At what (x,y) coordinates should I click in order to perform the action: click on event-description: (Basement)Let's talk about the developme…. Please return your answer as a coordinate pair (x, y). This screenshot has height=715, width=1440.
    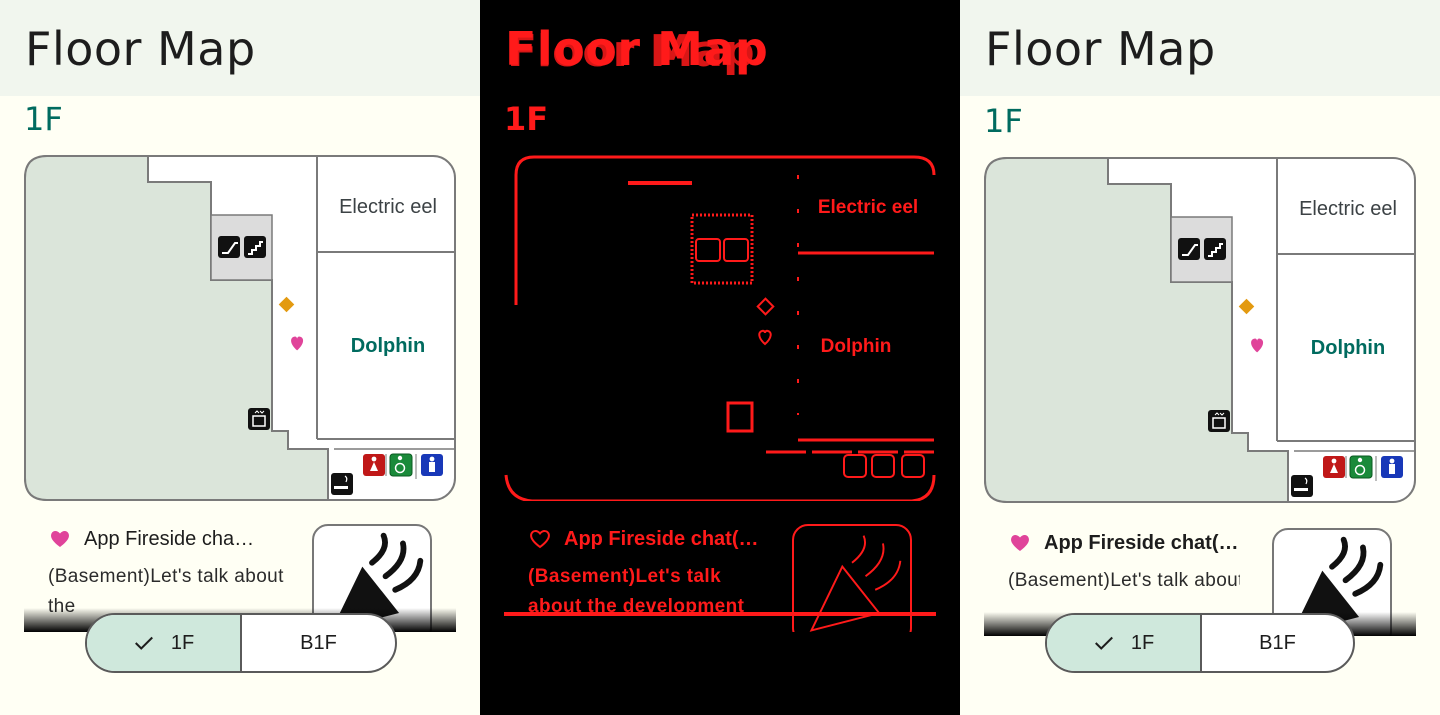
    Looking at the image, I should click on (1124, 580).